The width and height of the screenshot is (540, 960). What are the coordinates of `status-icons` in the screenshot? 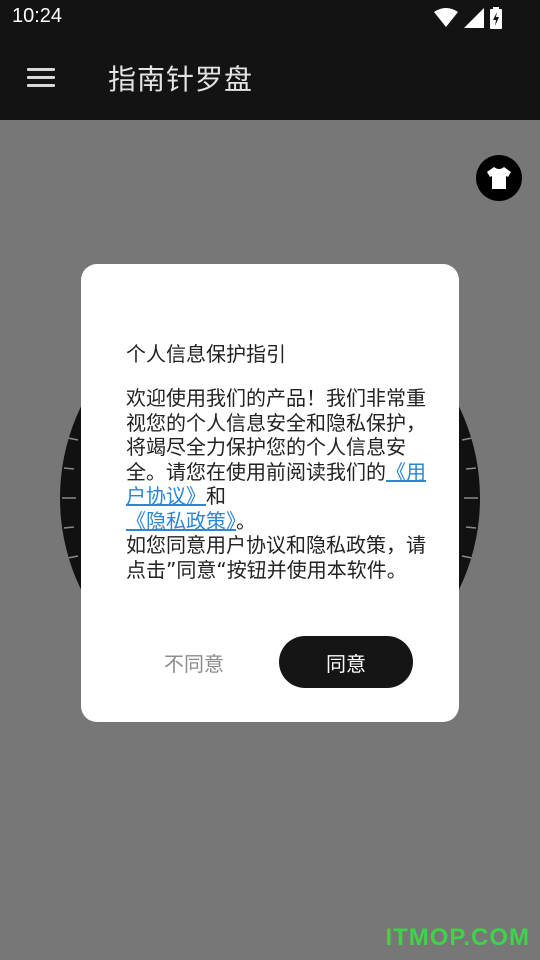 It's located at (468, 18).